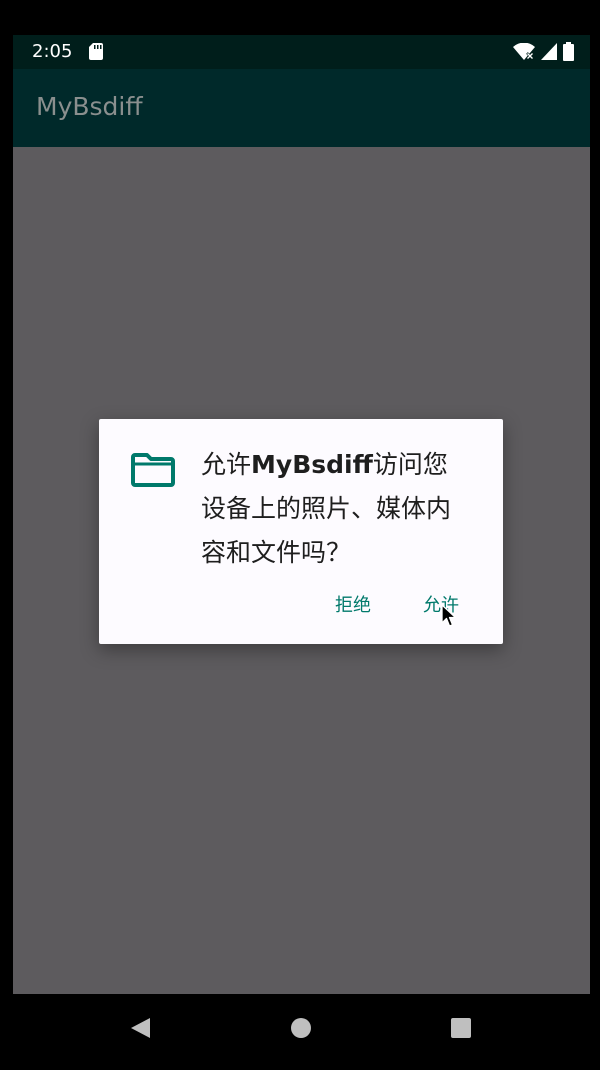 The height and width of the screenshot is (1070, 600). I want to click on back-icon, so click(140, 1030).